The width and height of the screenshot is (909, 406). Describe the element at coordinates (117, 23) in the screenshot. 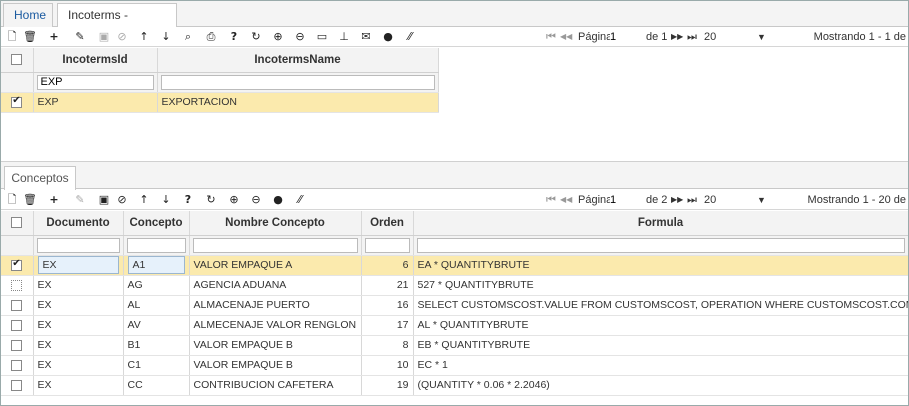

I see `tab-incoterms: Incoterms -[binc]×` at that location.